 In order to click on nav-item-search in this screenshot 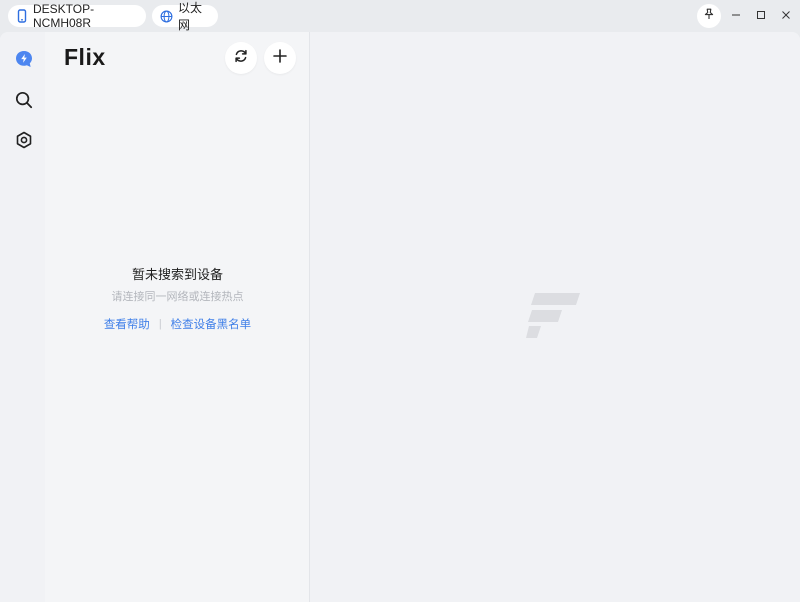, I will do `click(24, 102)`.